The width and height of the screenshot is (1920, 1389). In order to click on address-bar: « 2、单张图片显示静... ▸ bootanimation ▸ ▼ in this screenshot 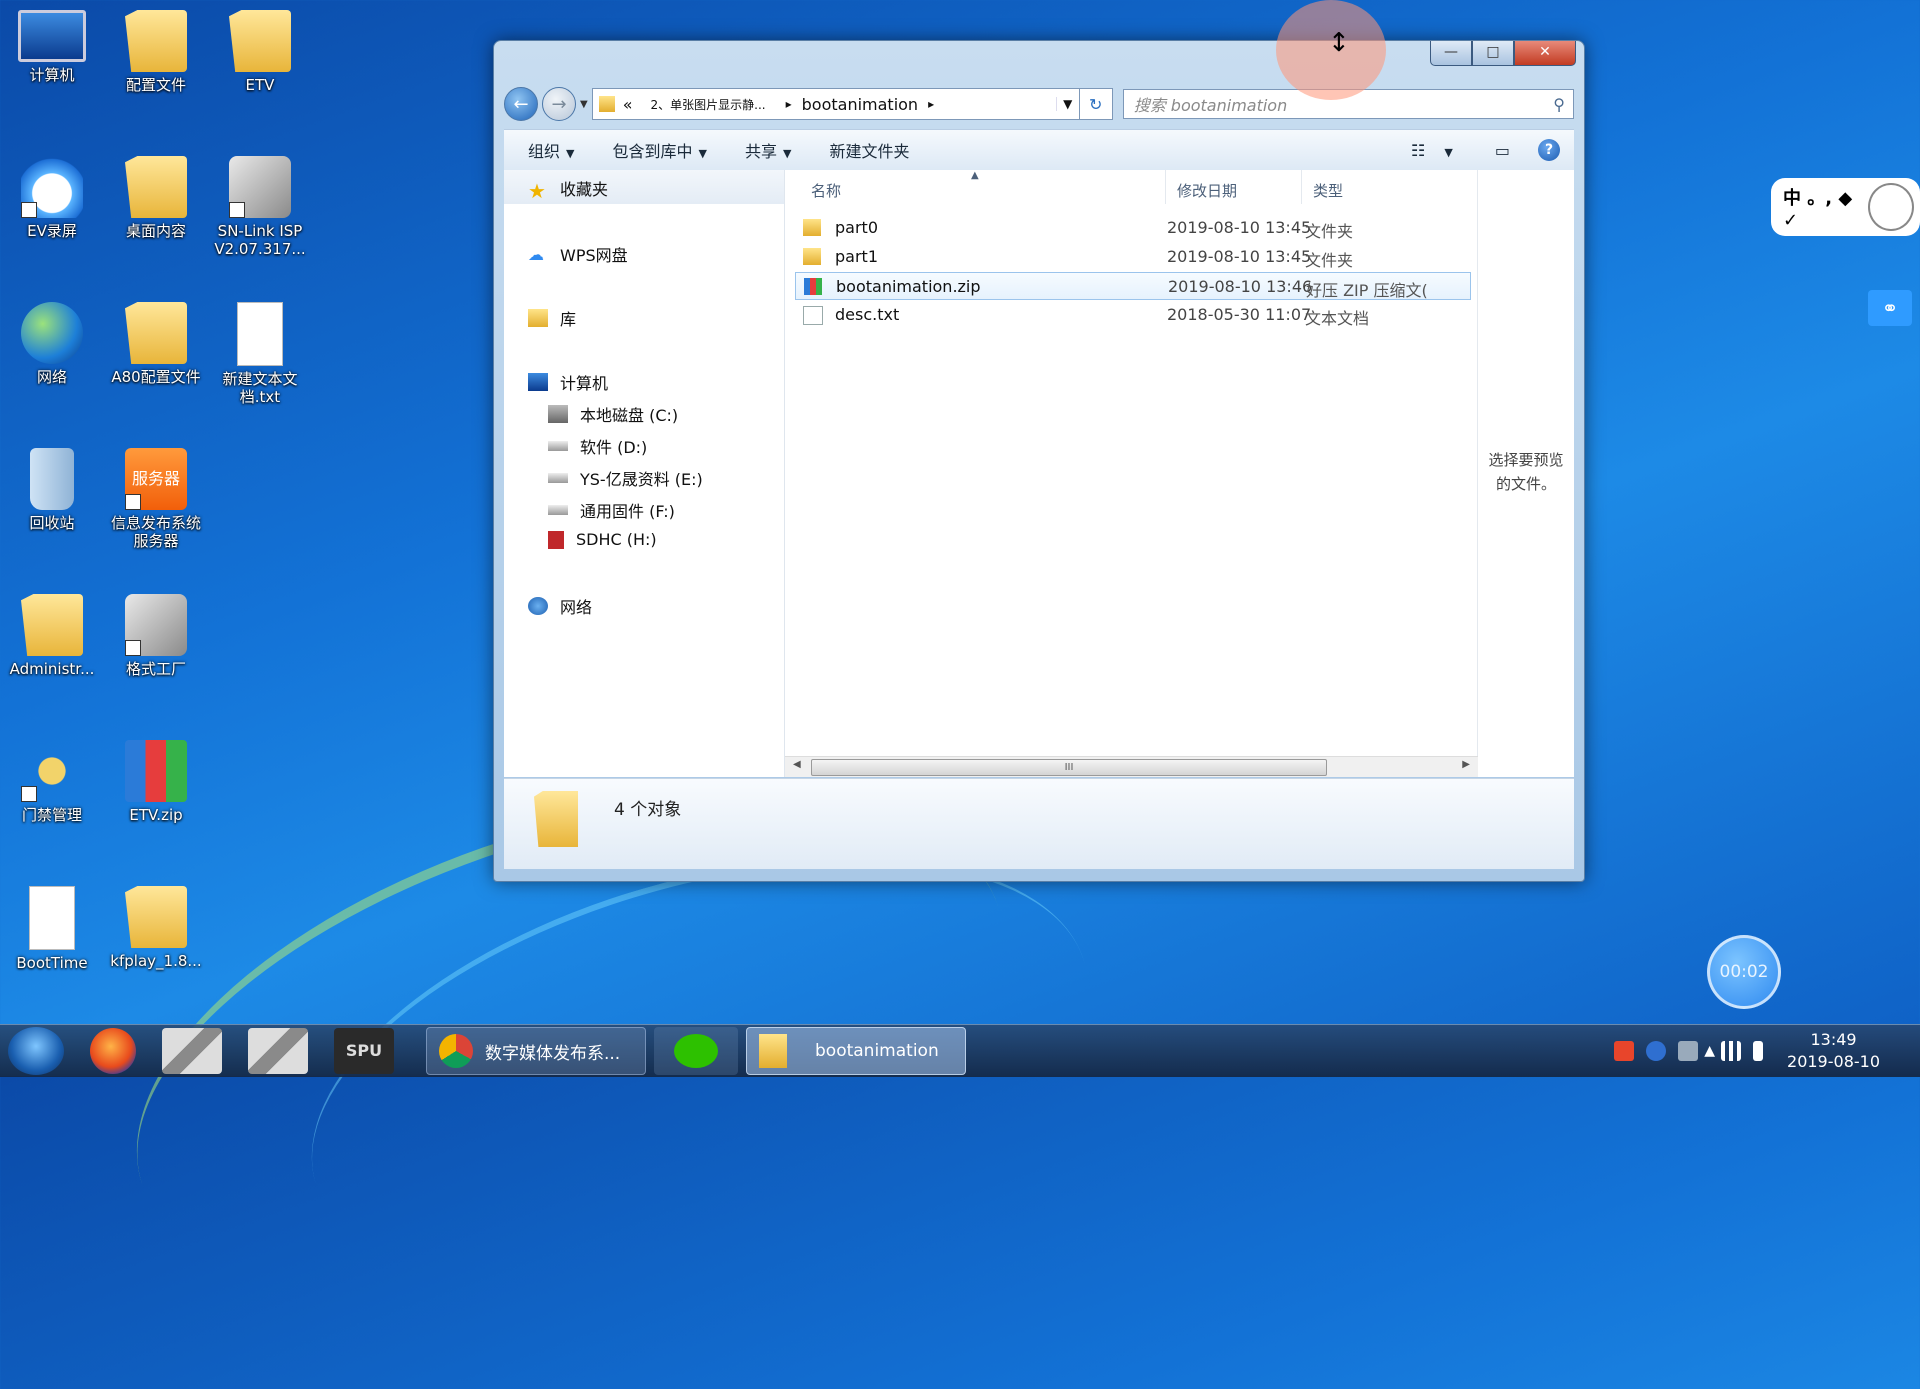, I will do `click(835, 104)`.